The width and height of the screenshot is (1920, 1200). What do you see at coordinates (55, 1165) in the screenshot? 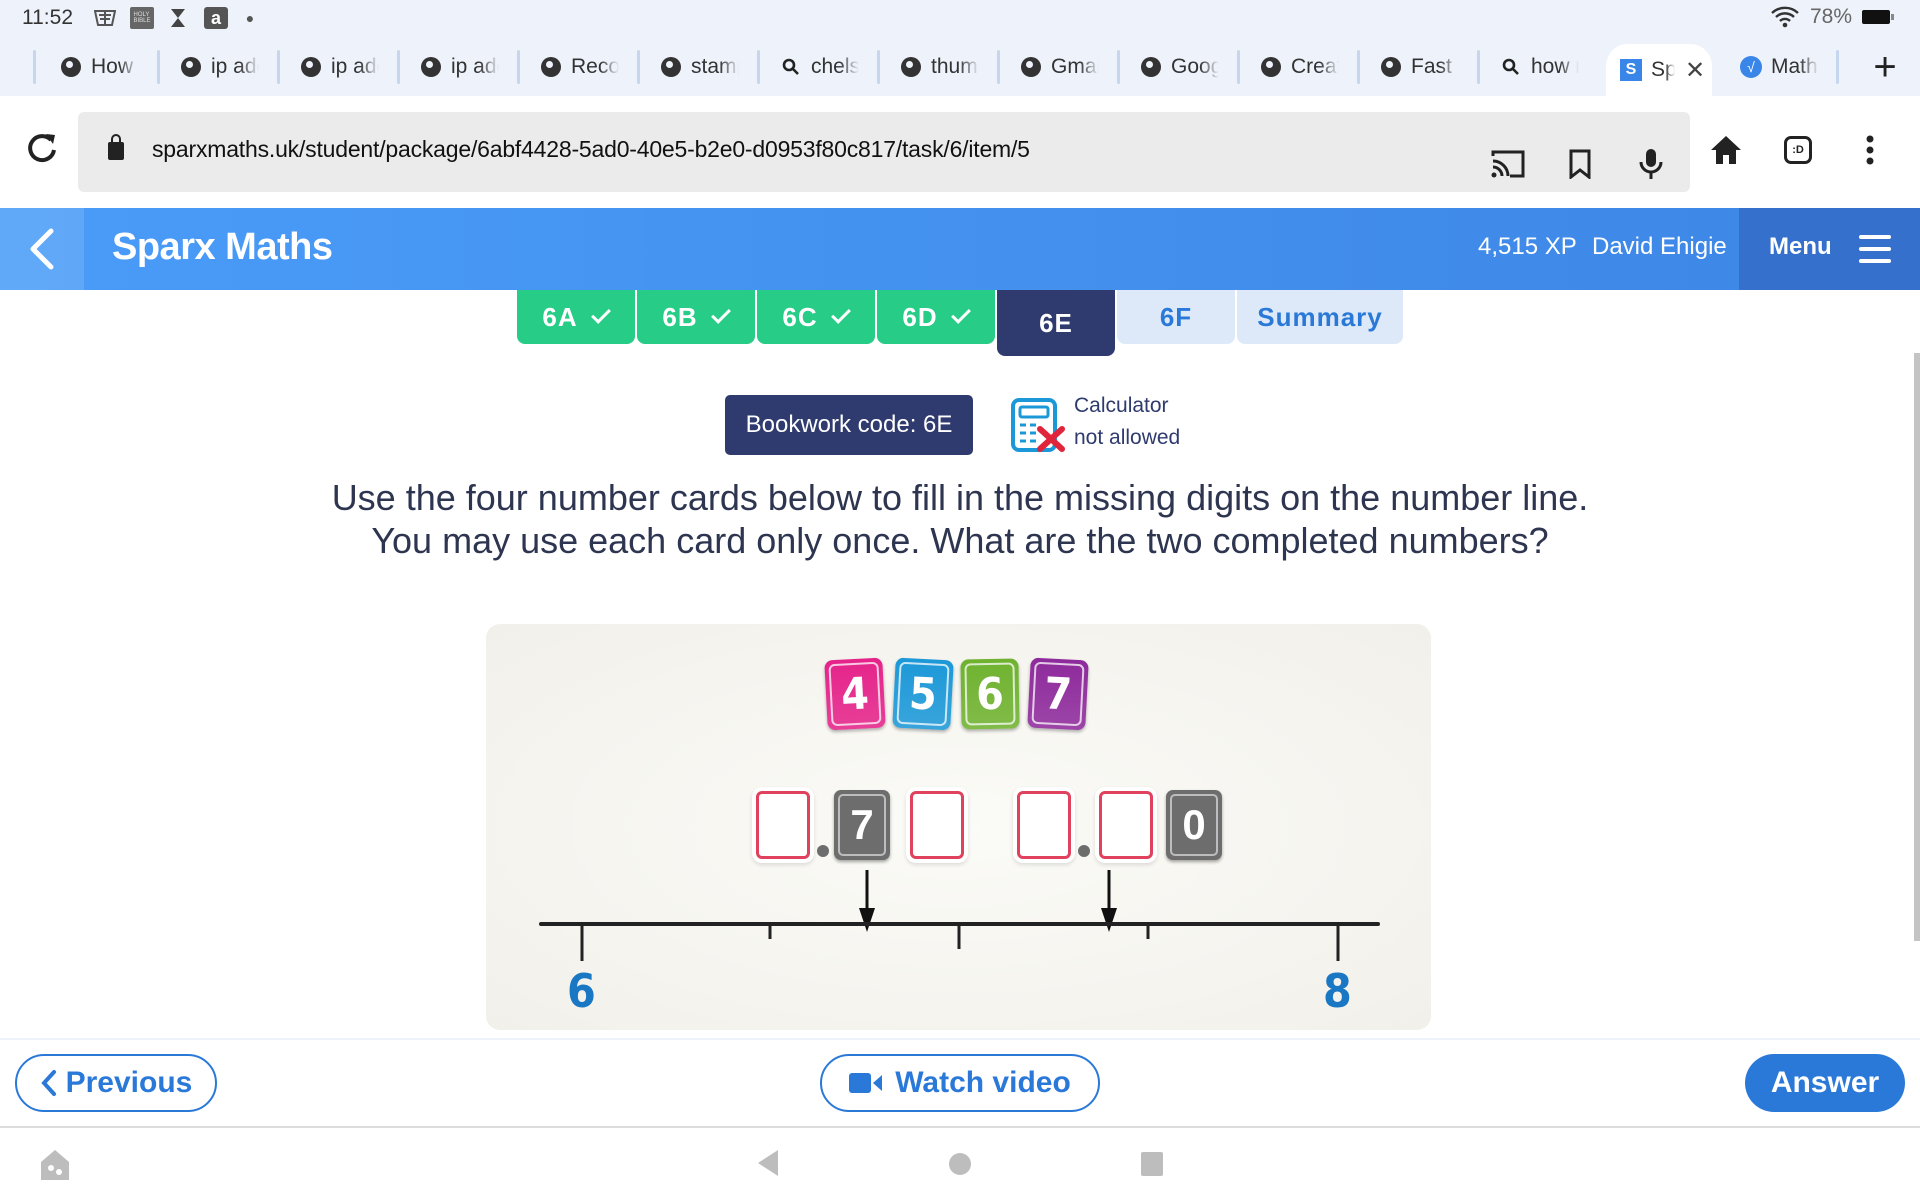
I see `assistant-icon` at bounding box center [55, 1165].